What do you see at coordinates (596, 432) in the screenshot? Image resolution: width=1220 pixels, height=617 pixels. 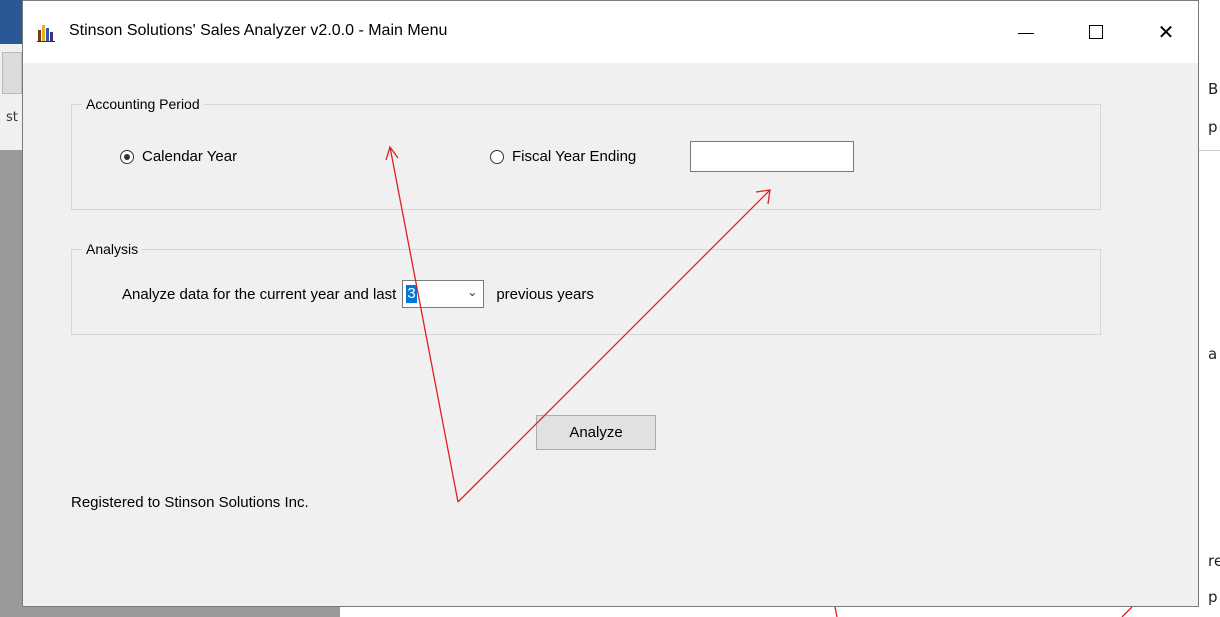 I see `analyze-button: Analyze` at bounding box center [596, 432].